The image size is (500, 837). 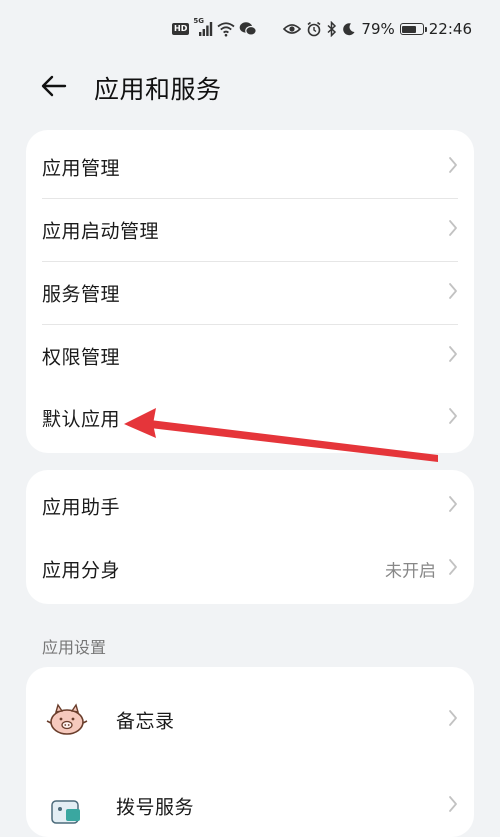 What do you see at coordinates (409, 29) in the screenshot?
I see `battery-fill` at bounding box center [409, 29].